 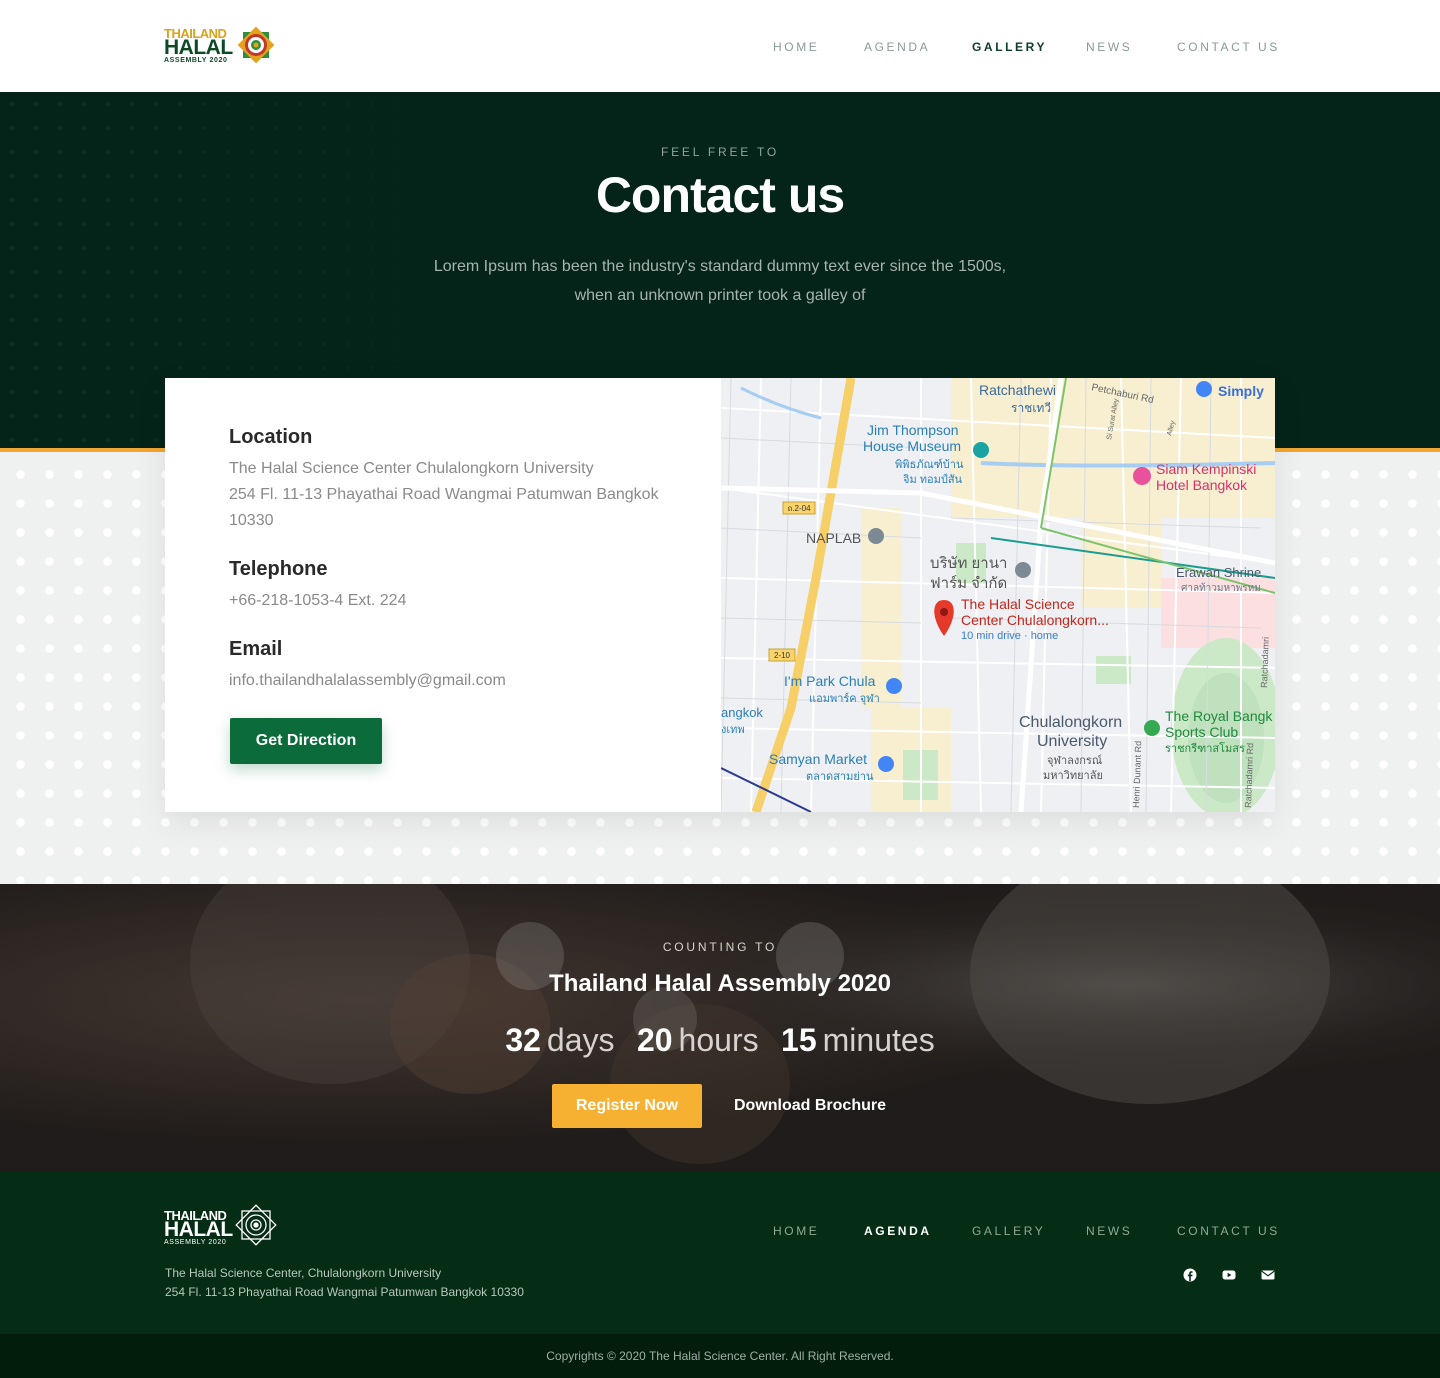 What do you see at coordinates (198, 47) in the screenshot?
I see `logo-line2: HALAL` at bounding box center [198, 47].